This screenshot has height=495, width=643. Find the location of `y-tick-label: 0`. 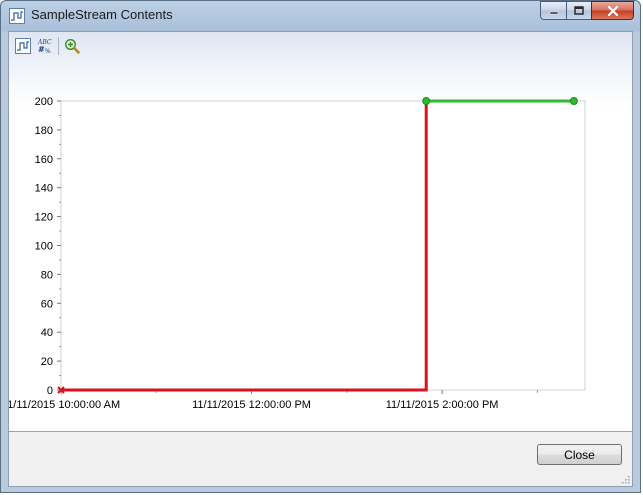

y-tick-label: 0 is located at coordinates (50, 391).